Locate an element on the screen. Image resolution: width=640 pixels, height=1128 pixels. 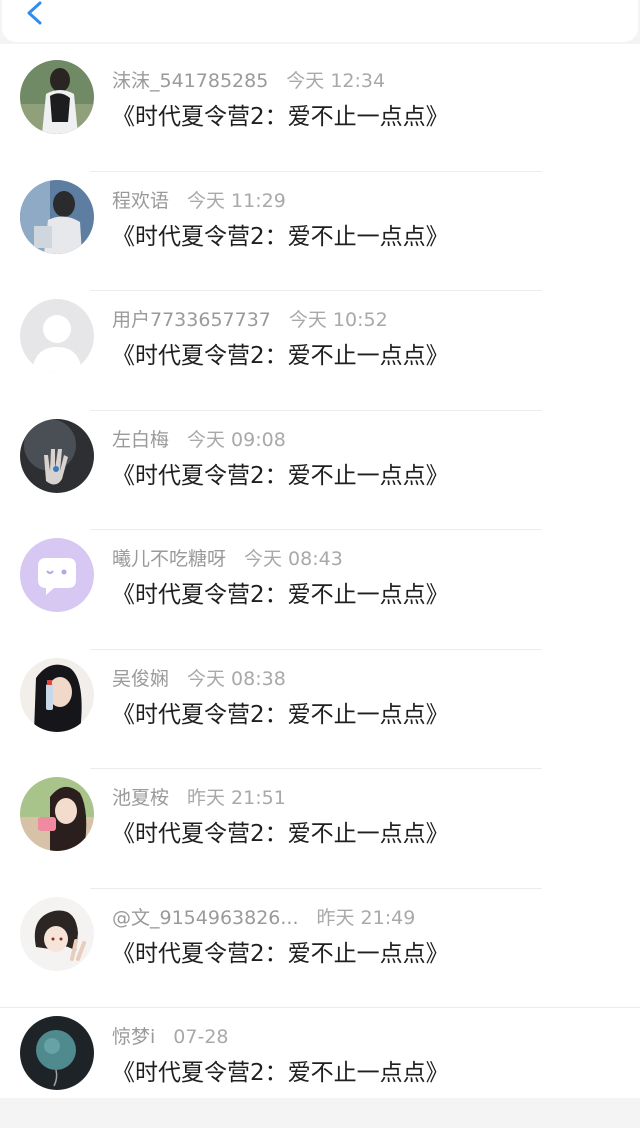
top-bar is located at coordinates (320, 22).